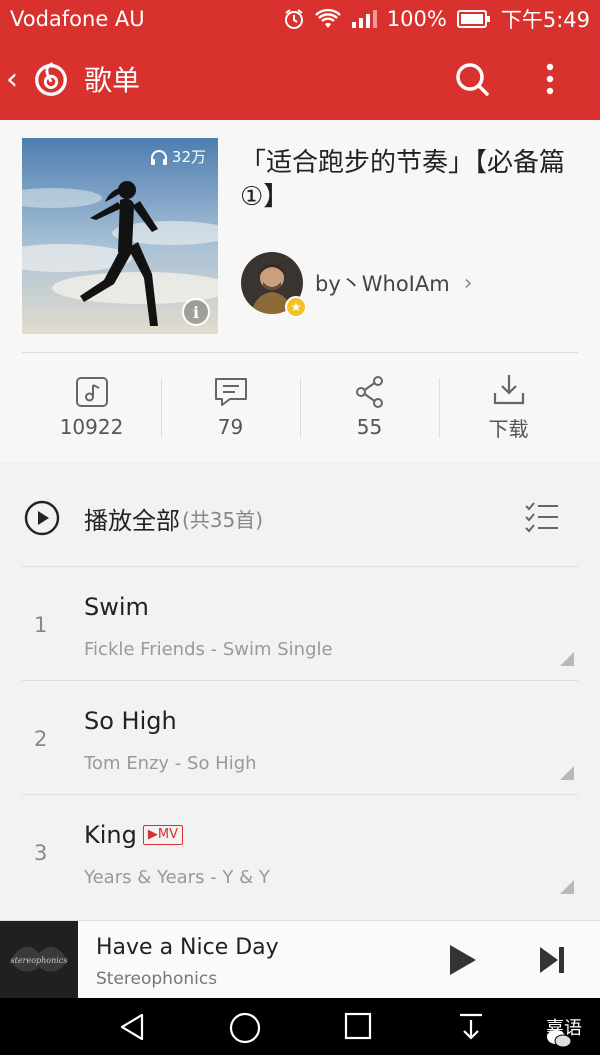 The width and height of the screenshot is (600, 1055). Describe the element at coordinates (158, 157) in the screenshot. I see `headphones-icon` at that location.